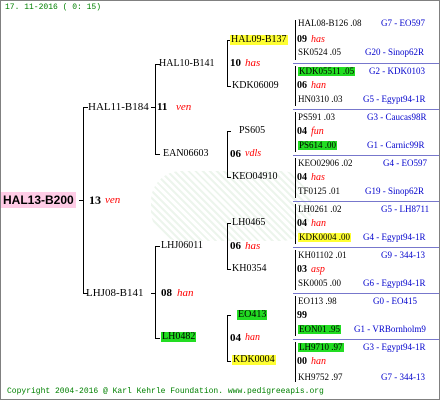  Describe the element at coordinates (390, 329) in the screenshot. I see `leaf-right: G1 - VRBornholm9` at that location.